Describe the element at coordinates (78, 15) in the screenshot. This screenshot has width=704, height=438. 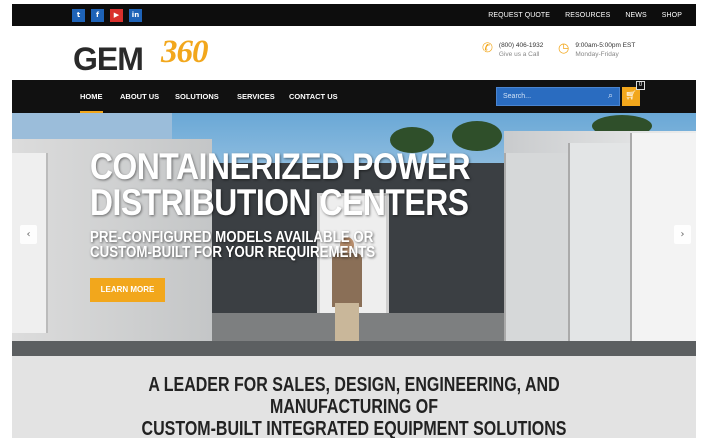
I see `twitter-icon: t` at that location.